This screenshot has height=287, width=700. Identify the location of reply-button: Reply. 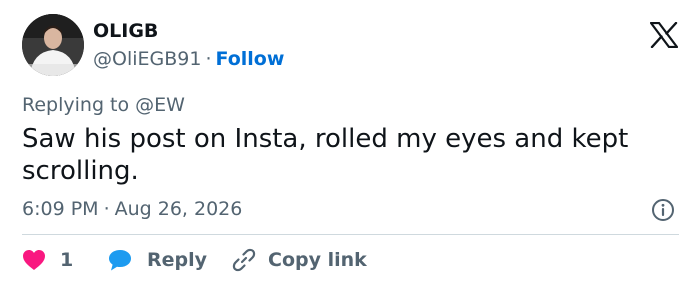
(169, 260).